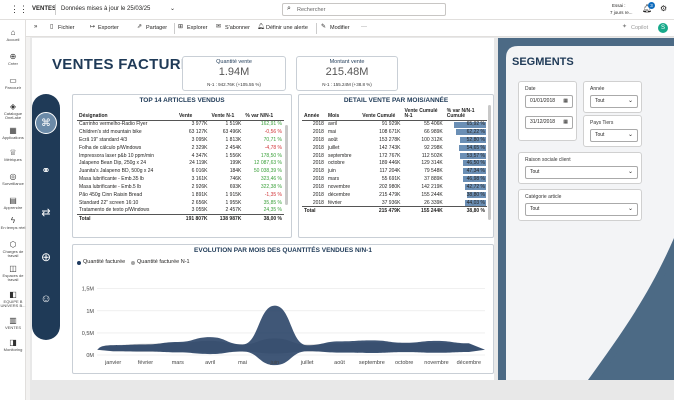  Describe the element at coordinates (364, 27) in the screenshot. I see `more-options-icon: ···` at that location.